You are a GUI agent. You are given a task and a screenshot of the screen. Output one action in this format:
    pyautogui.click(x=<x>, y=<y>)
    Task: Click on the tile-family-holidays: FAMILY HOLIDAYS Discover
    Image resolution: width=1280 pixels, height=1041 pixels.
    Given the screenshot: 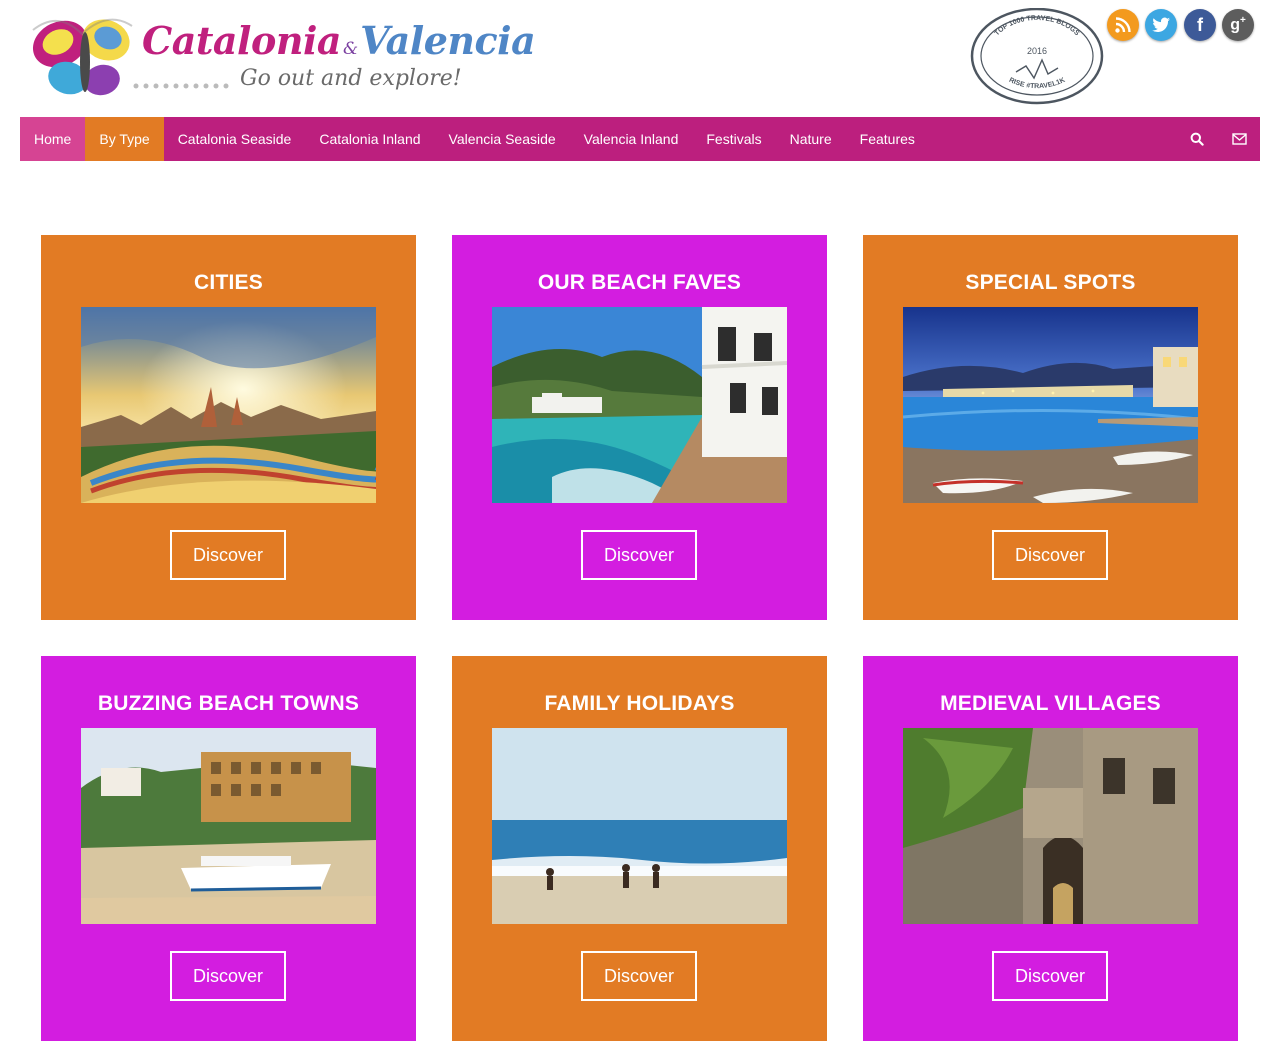 What is the action you would take?
    pyautogui.click(x=639, y=848)
    